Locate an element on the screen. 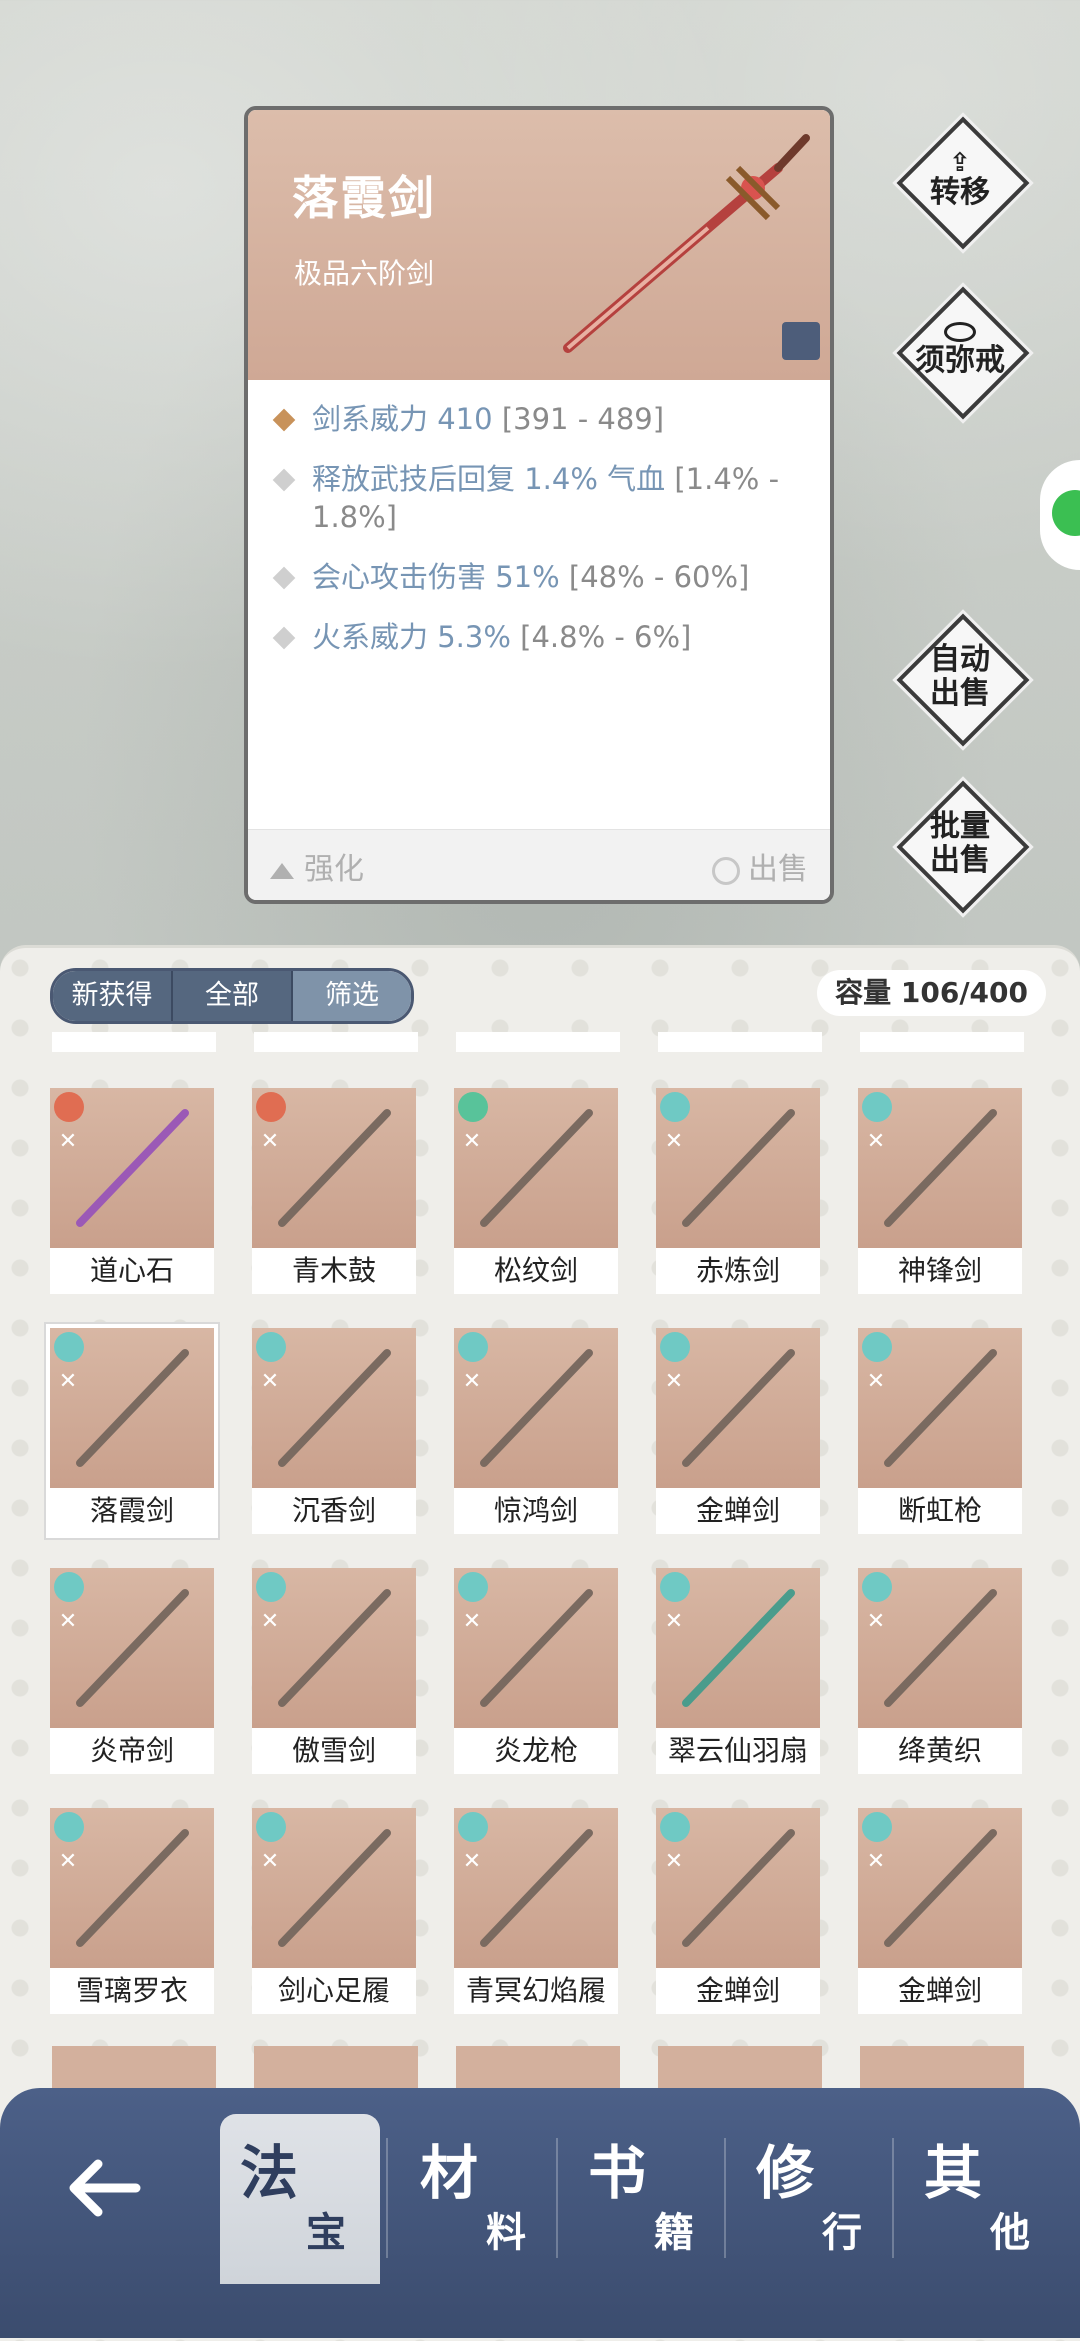  inventory-item: ✕ 惊鸿剑 is located at coordinates (536, 1431).